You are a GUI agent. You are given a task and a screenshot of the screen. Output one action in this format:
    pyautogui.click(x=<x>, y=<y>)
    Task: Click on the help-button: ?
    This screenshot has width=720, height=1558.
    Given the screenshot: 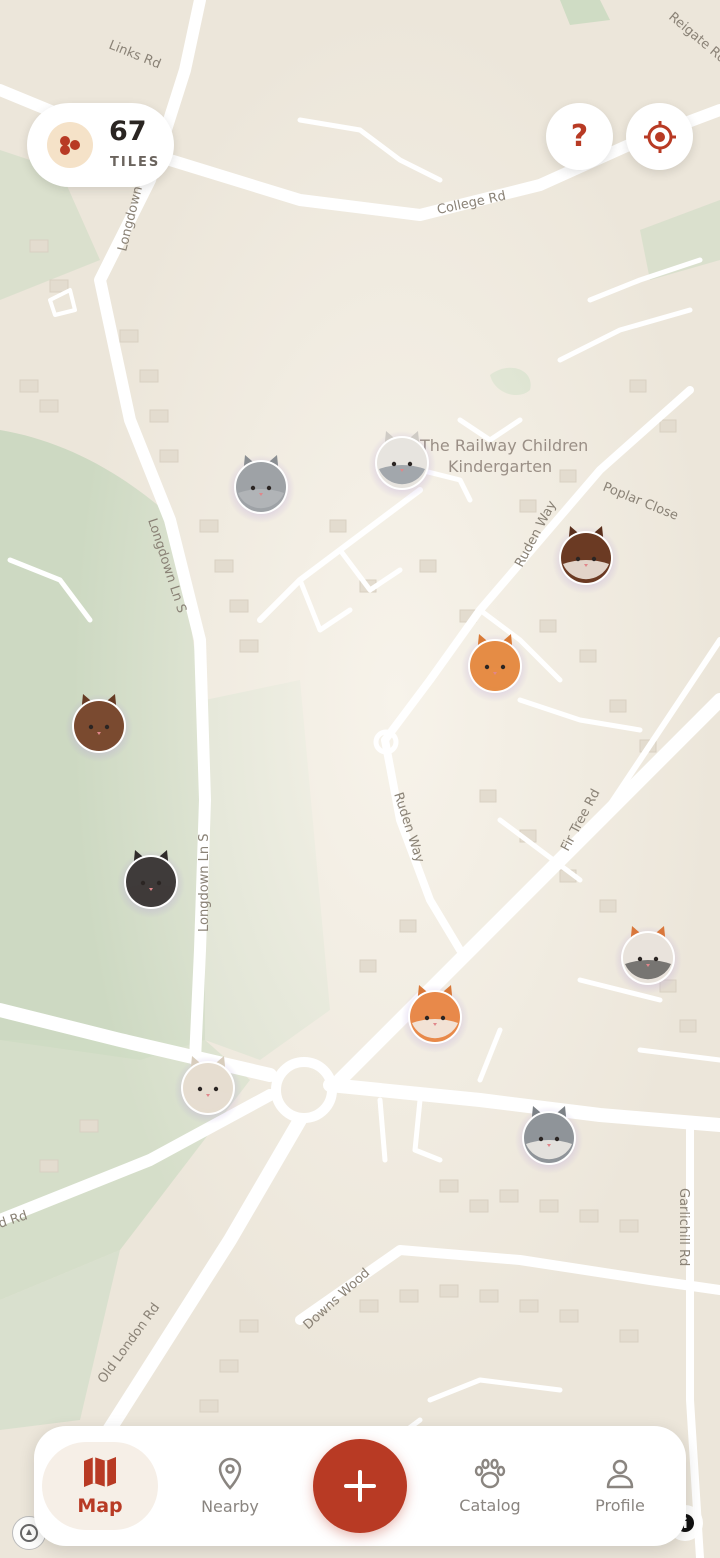 What is the action you would take?
    pyautogui.click(x=579, y=136)
    